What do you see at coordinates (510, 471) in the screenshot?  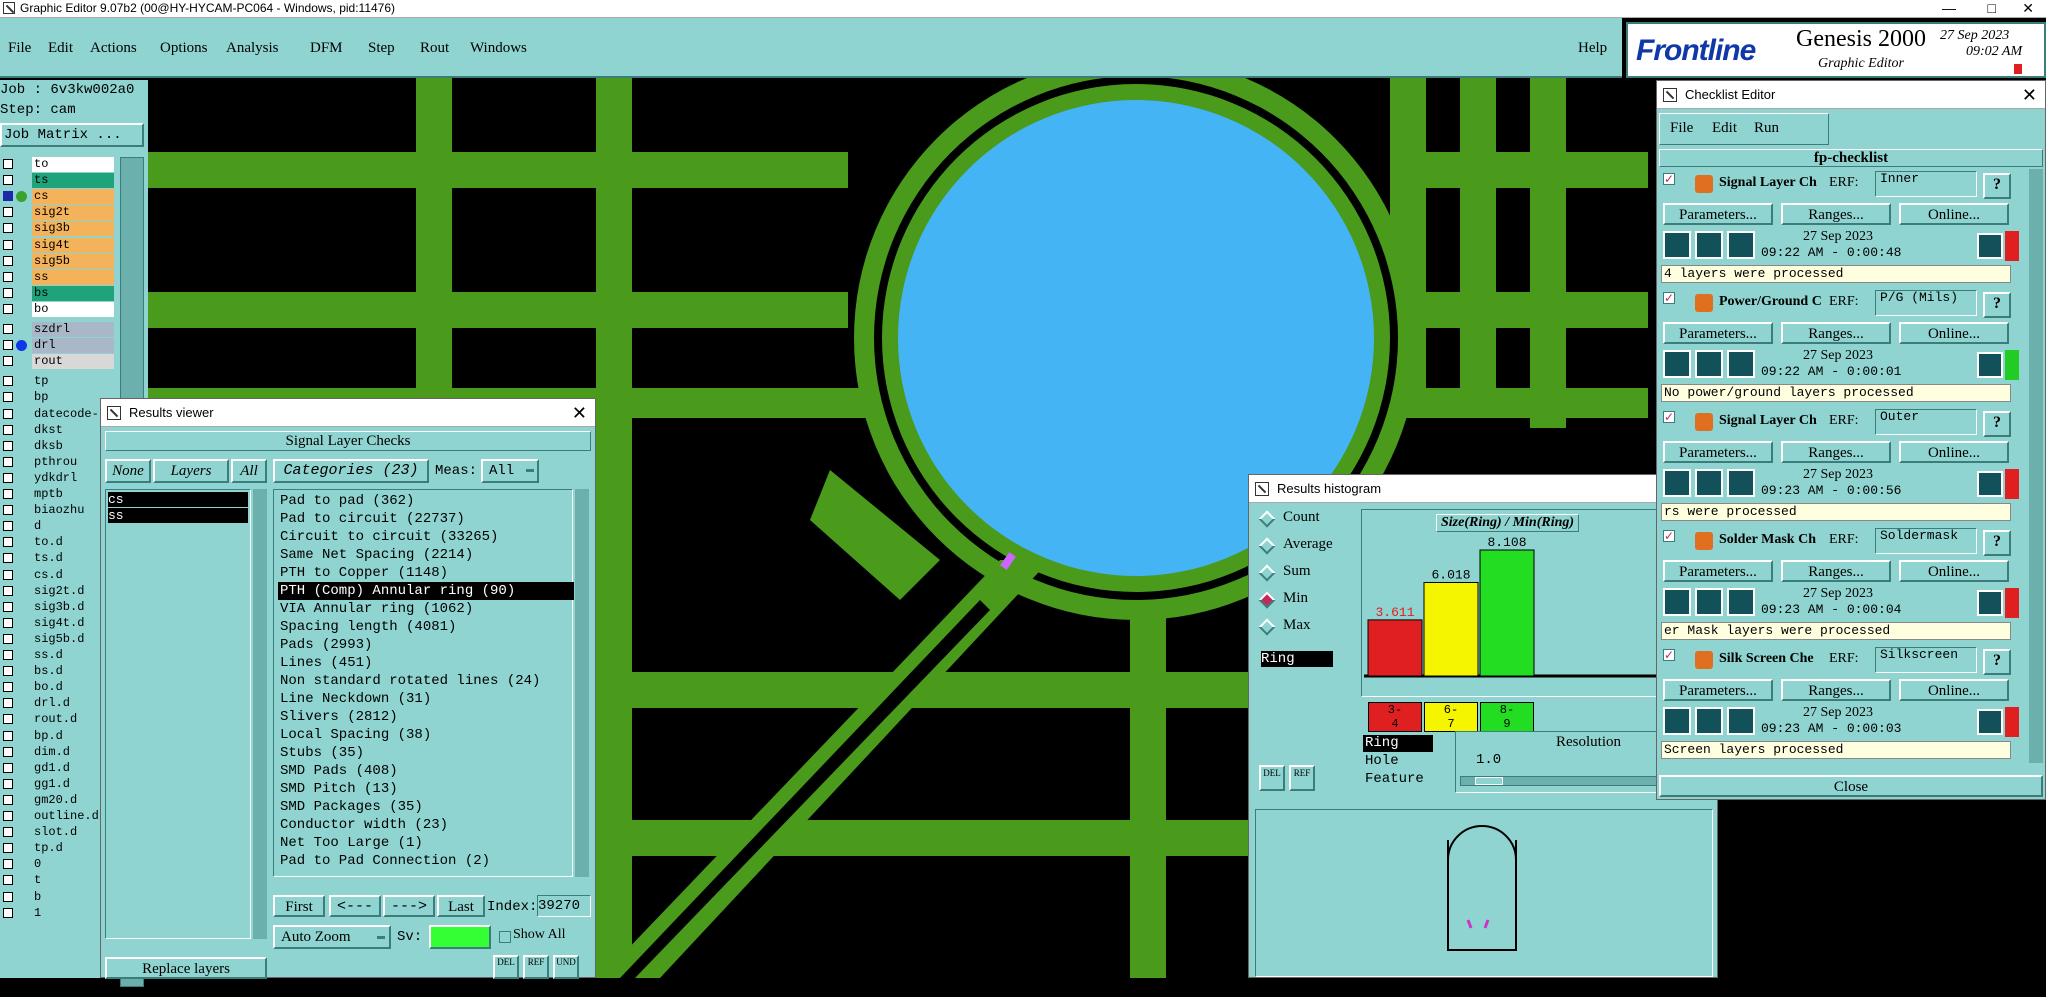 I see `meas-dropdown: All` at bounding box center [510, 471].